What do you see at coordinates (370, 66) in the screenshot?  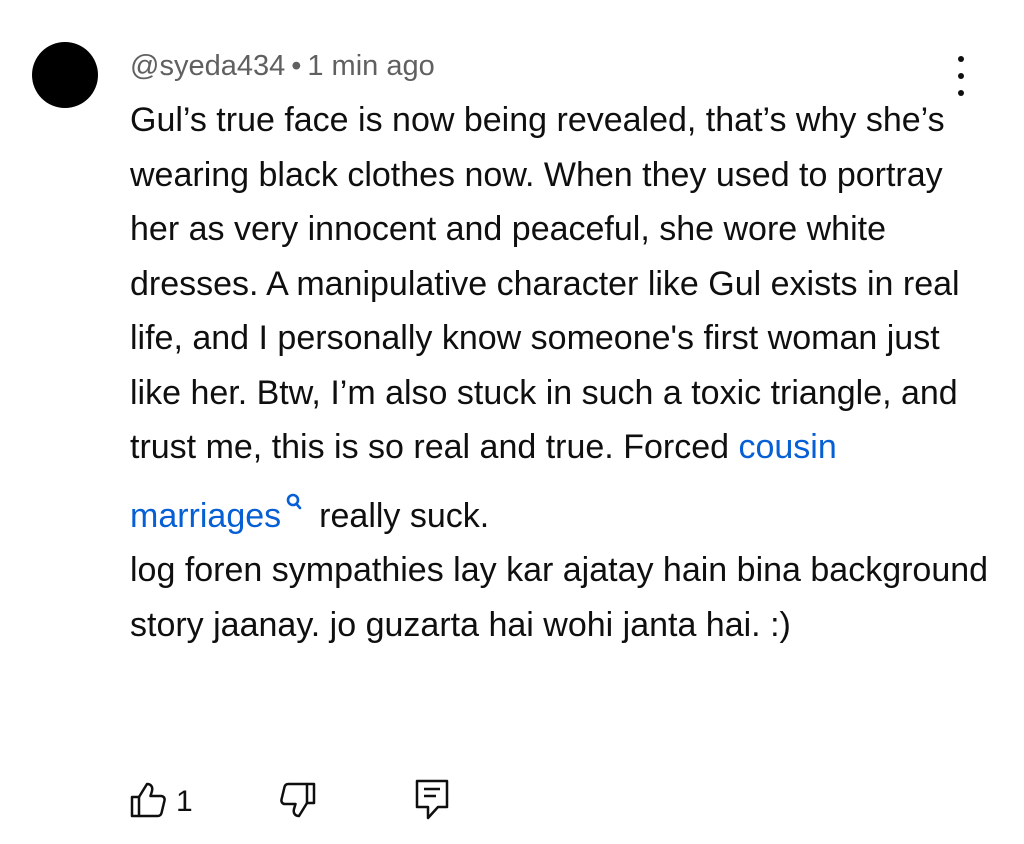 I see `comment-time: 1 min ago` at bounding box center [370, 66].